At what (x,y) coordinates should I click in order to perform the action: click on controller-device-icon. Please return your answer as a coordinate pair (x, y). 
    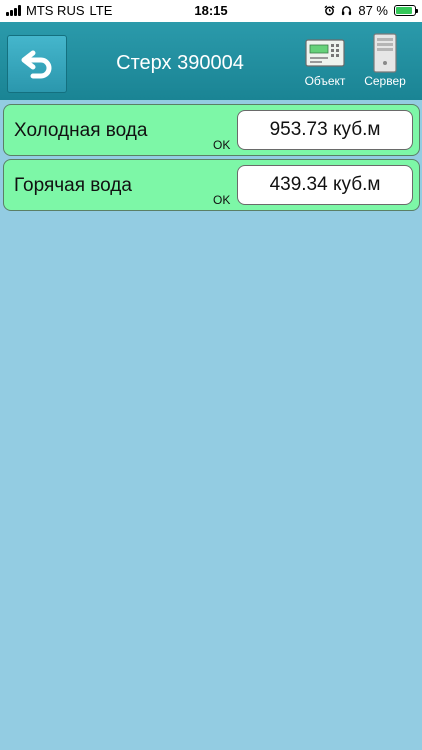
    Looking at the image, I should click on (325, 53).